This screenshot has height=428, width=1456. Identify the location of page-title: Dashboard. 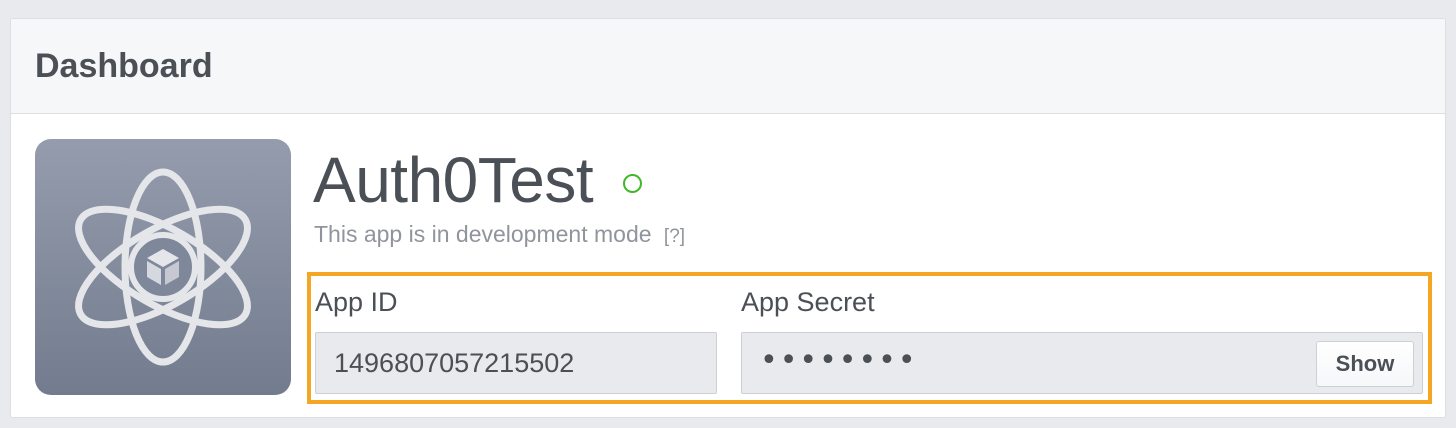
(124, 66).